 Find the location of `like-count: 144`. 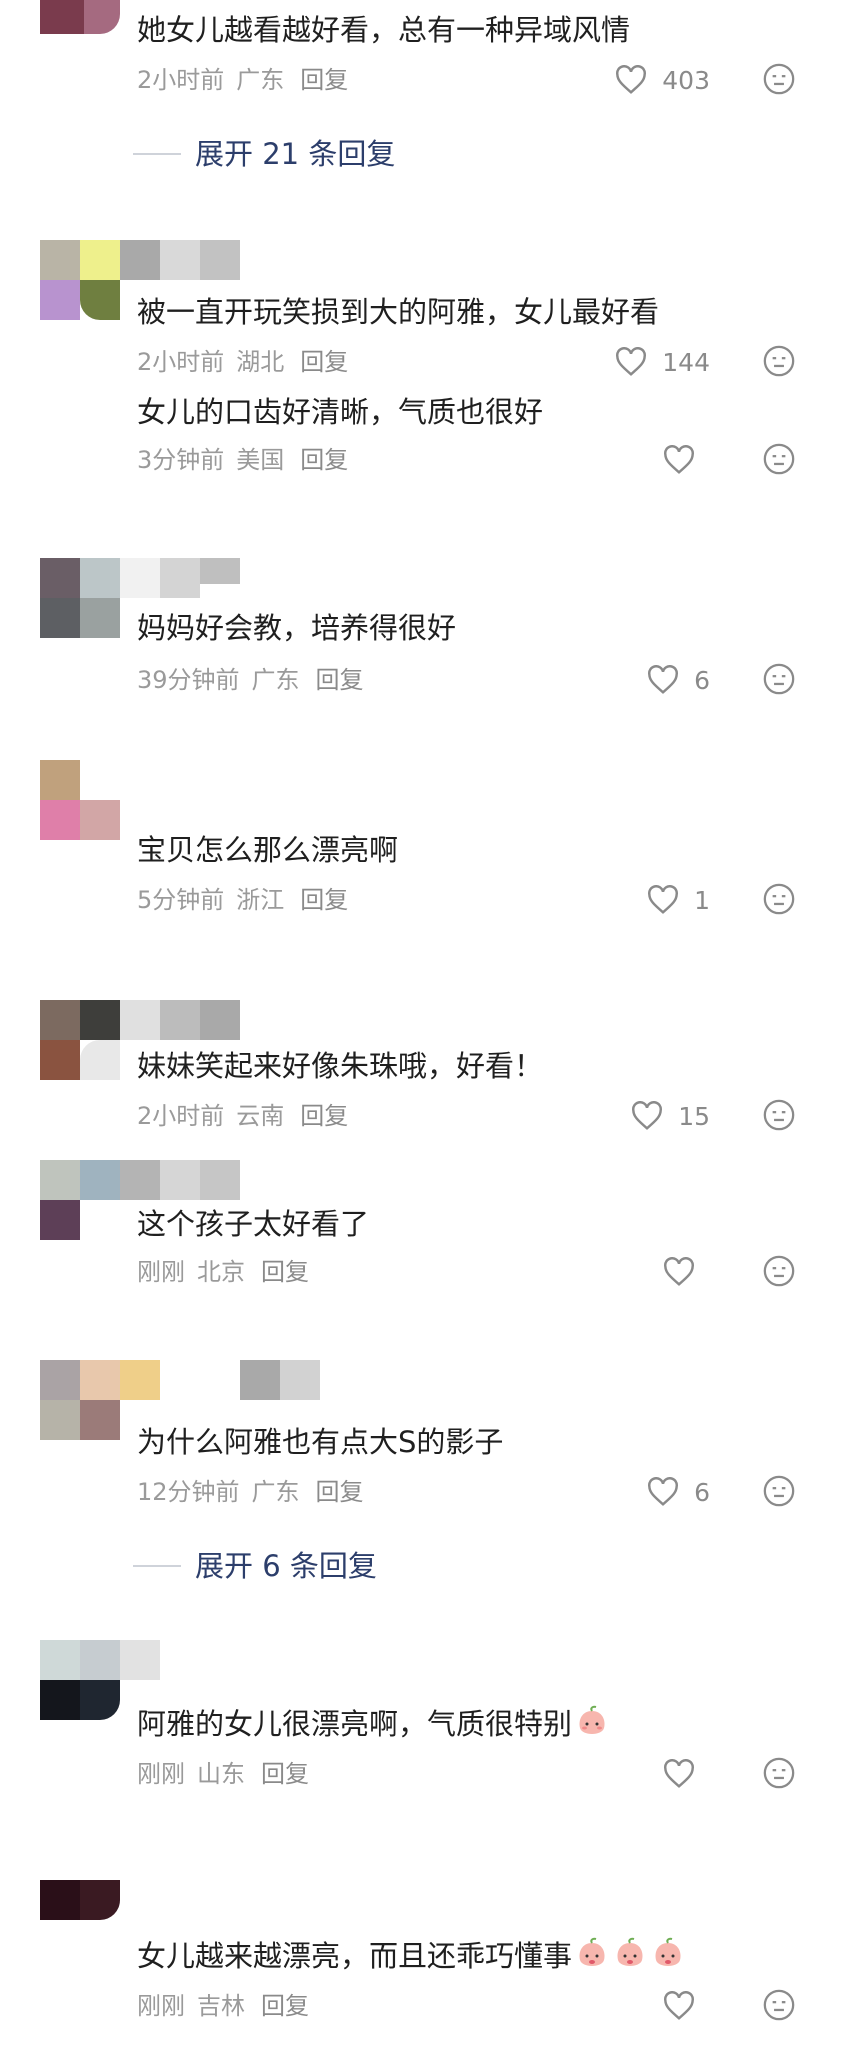

like-count: 144 is located at coordinates (686, 362).